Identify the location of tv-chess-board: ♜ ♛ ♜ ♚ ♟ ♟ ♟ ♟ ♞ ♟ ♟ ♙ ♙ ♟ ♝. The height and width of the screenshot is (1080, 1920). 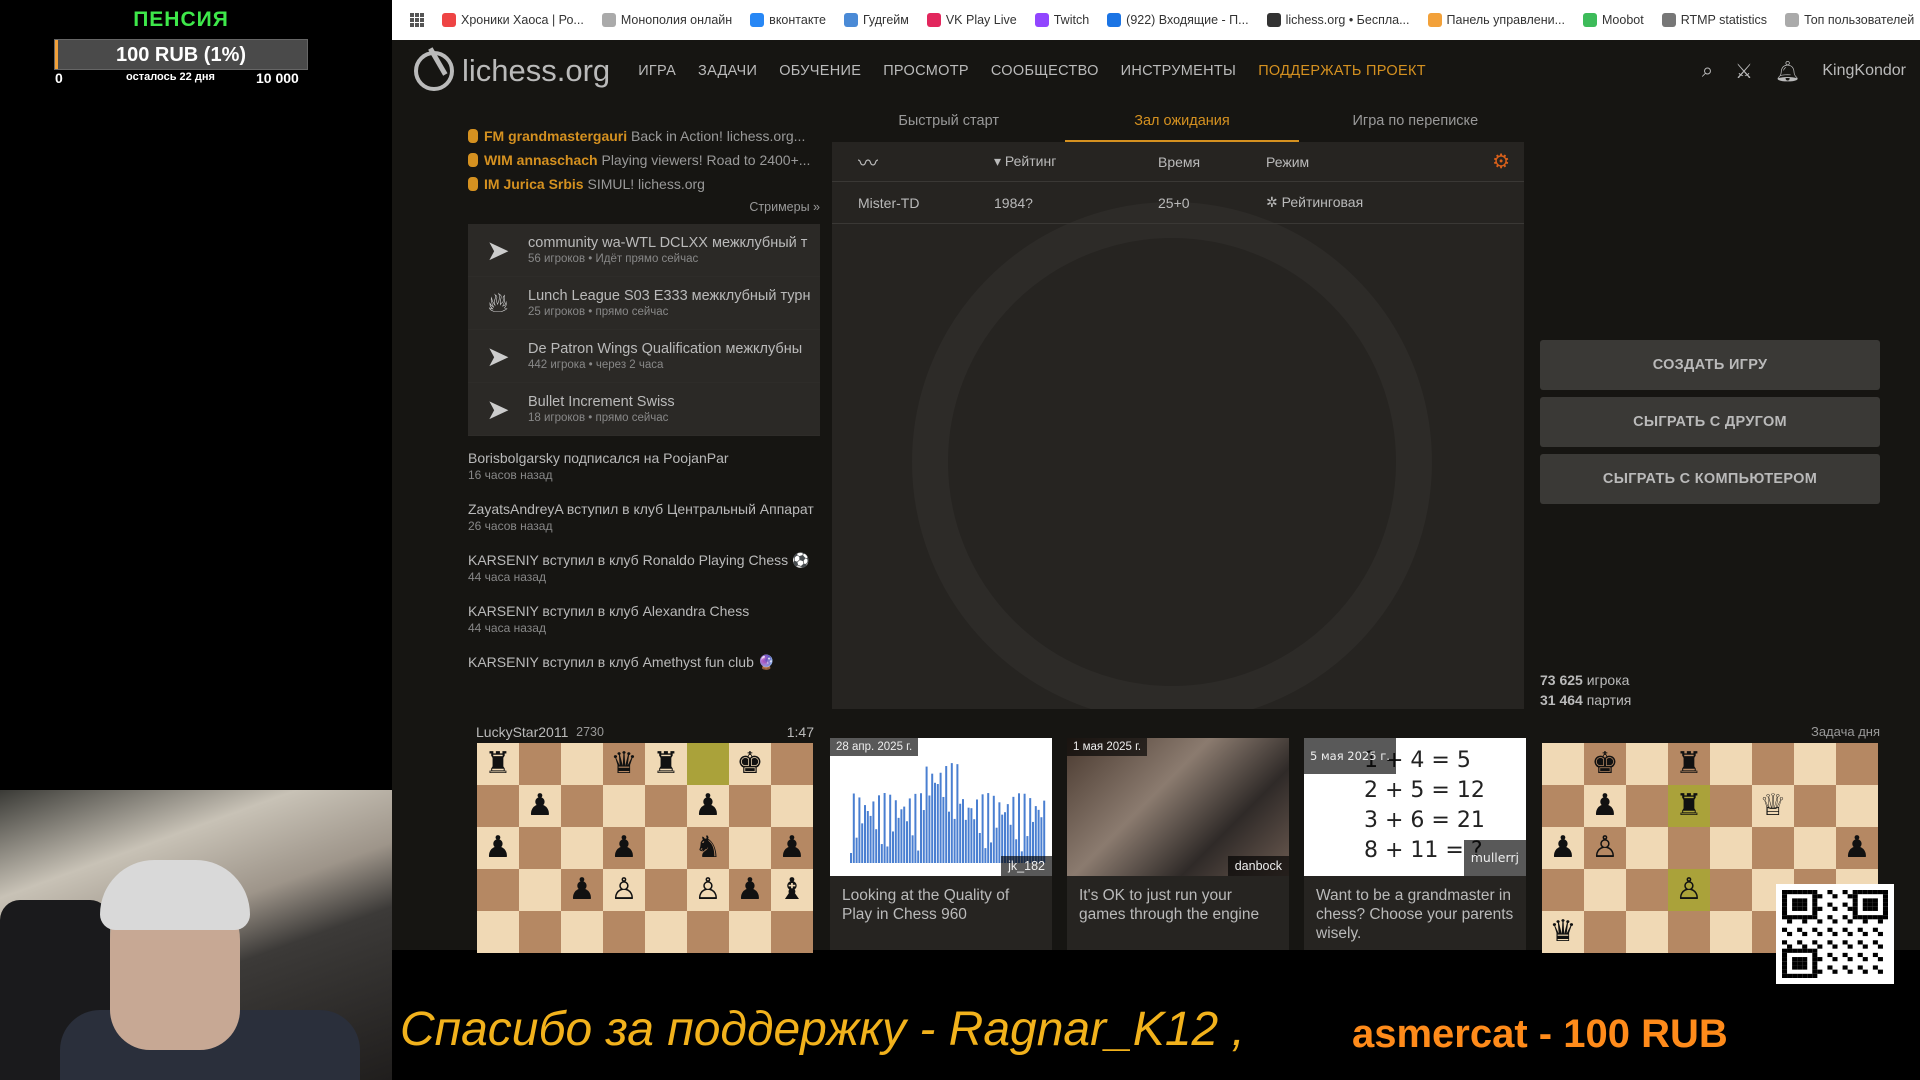
(645, 848).